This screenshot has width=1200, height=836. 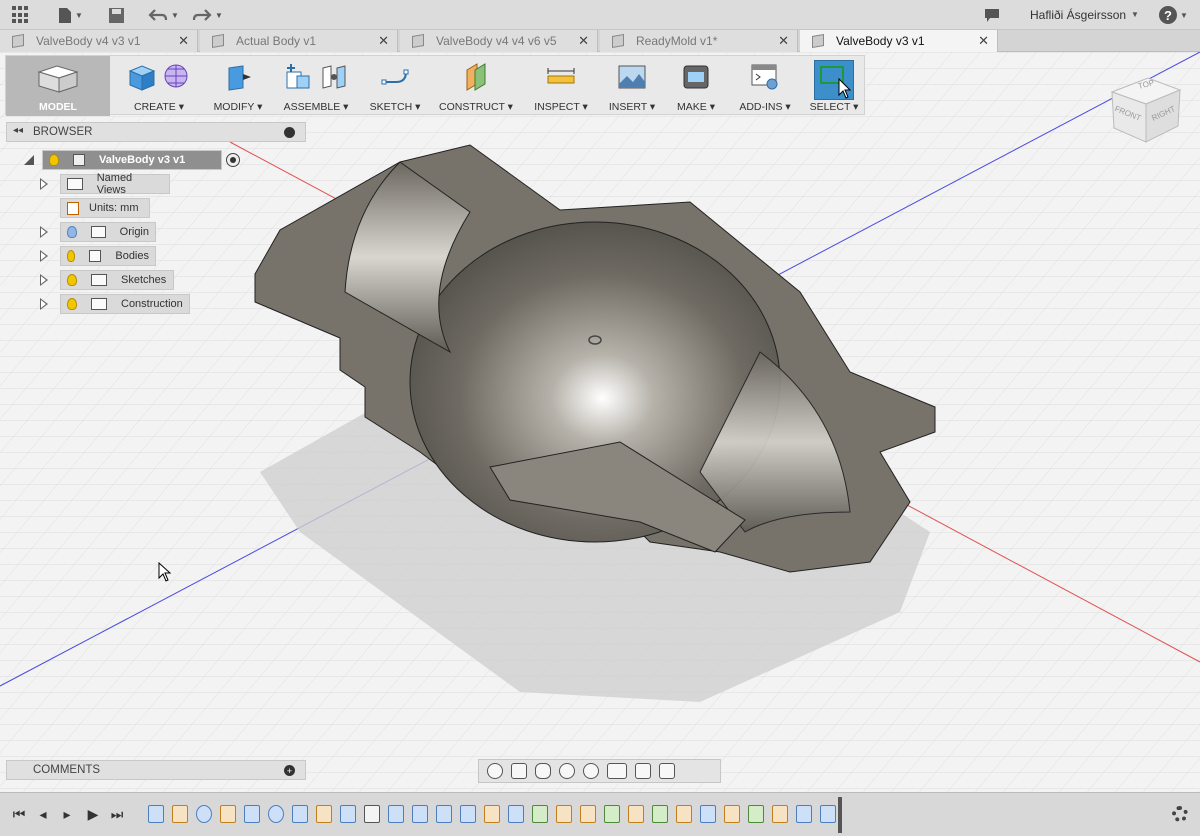 What do you see at coordinates (567, 771) in the screenshot?
I see `zoom-icon` at bounding box center [567, 771].